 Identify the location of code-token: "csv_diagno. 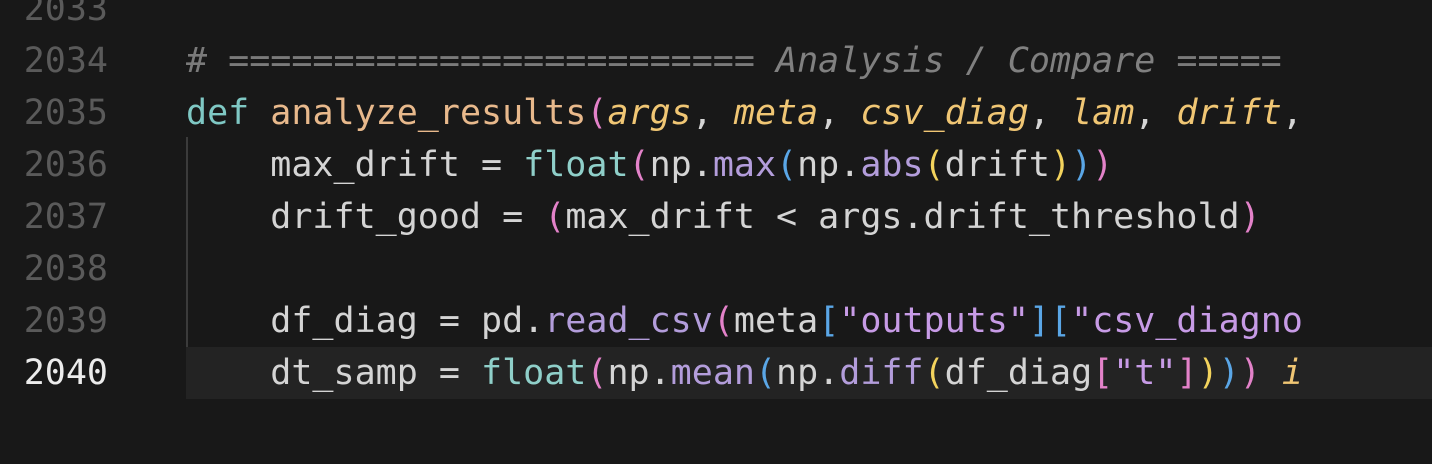
(1187, 321).